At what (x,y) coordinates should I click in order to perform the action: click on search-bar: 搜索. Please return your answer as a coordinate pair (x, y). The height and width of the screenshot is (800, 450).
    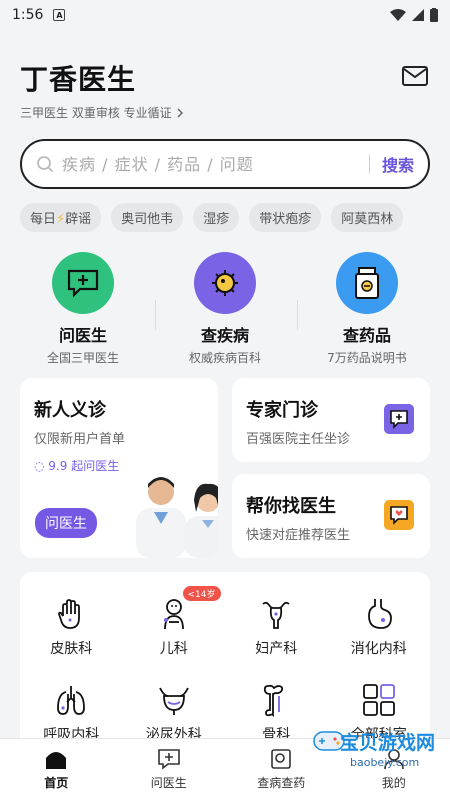
    Looking at the image, I should click on (225, 164).